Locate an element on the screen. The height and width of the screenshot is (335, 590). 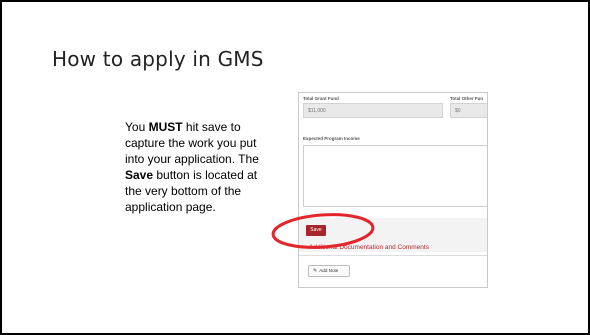
add-note-button: ✎ Add Note is located at coordinates (329, 271).